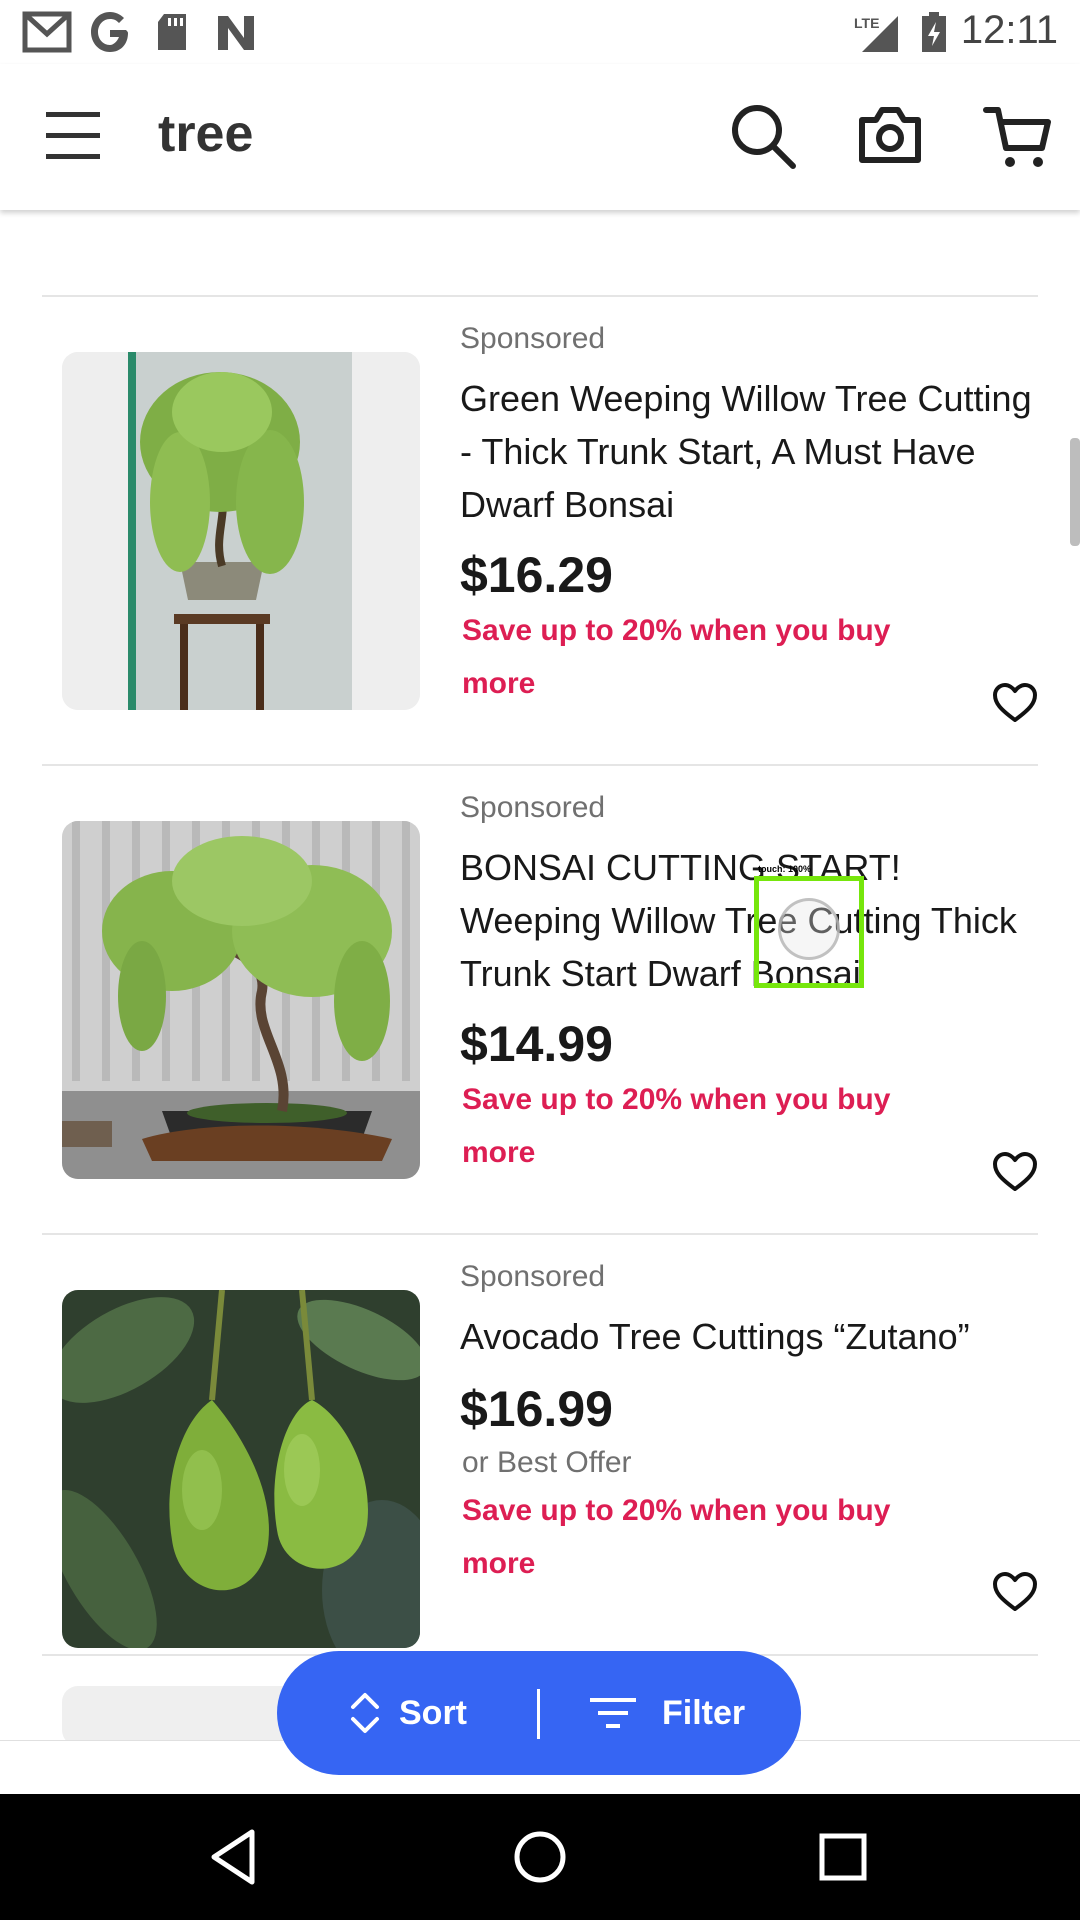  Describe the element at coordinates (536, 1409) in the screenshot. I see `product-price: $16.99` at that location.